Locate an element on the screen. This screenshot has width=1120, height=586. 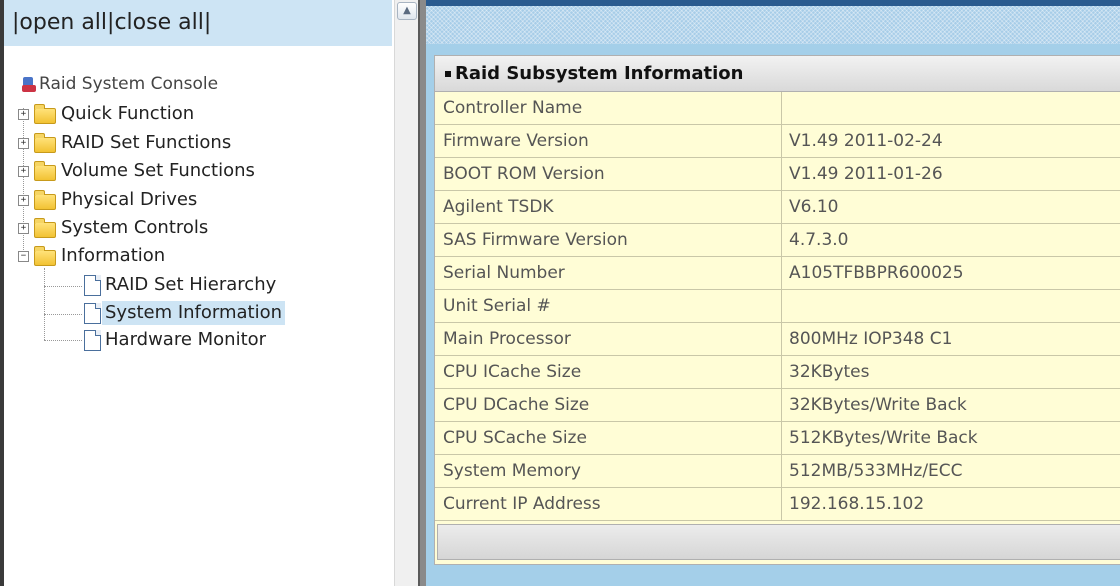
table-row: SAS Firmware Version 4.7.3.0 is located at coordinates (777, 240).